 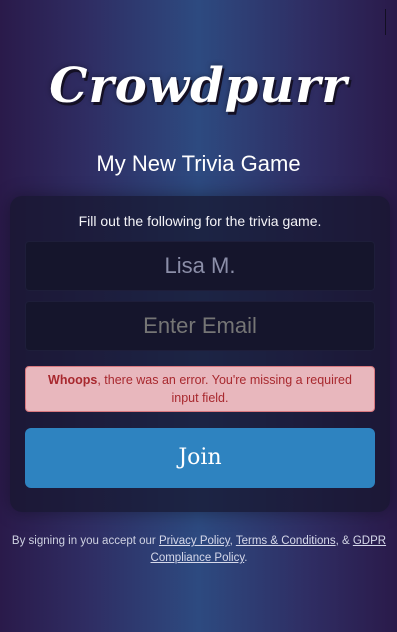 I want to click on terms-link: Terms & Conditions, so click(x=286, y=541).